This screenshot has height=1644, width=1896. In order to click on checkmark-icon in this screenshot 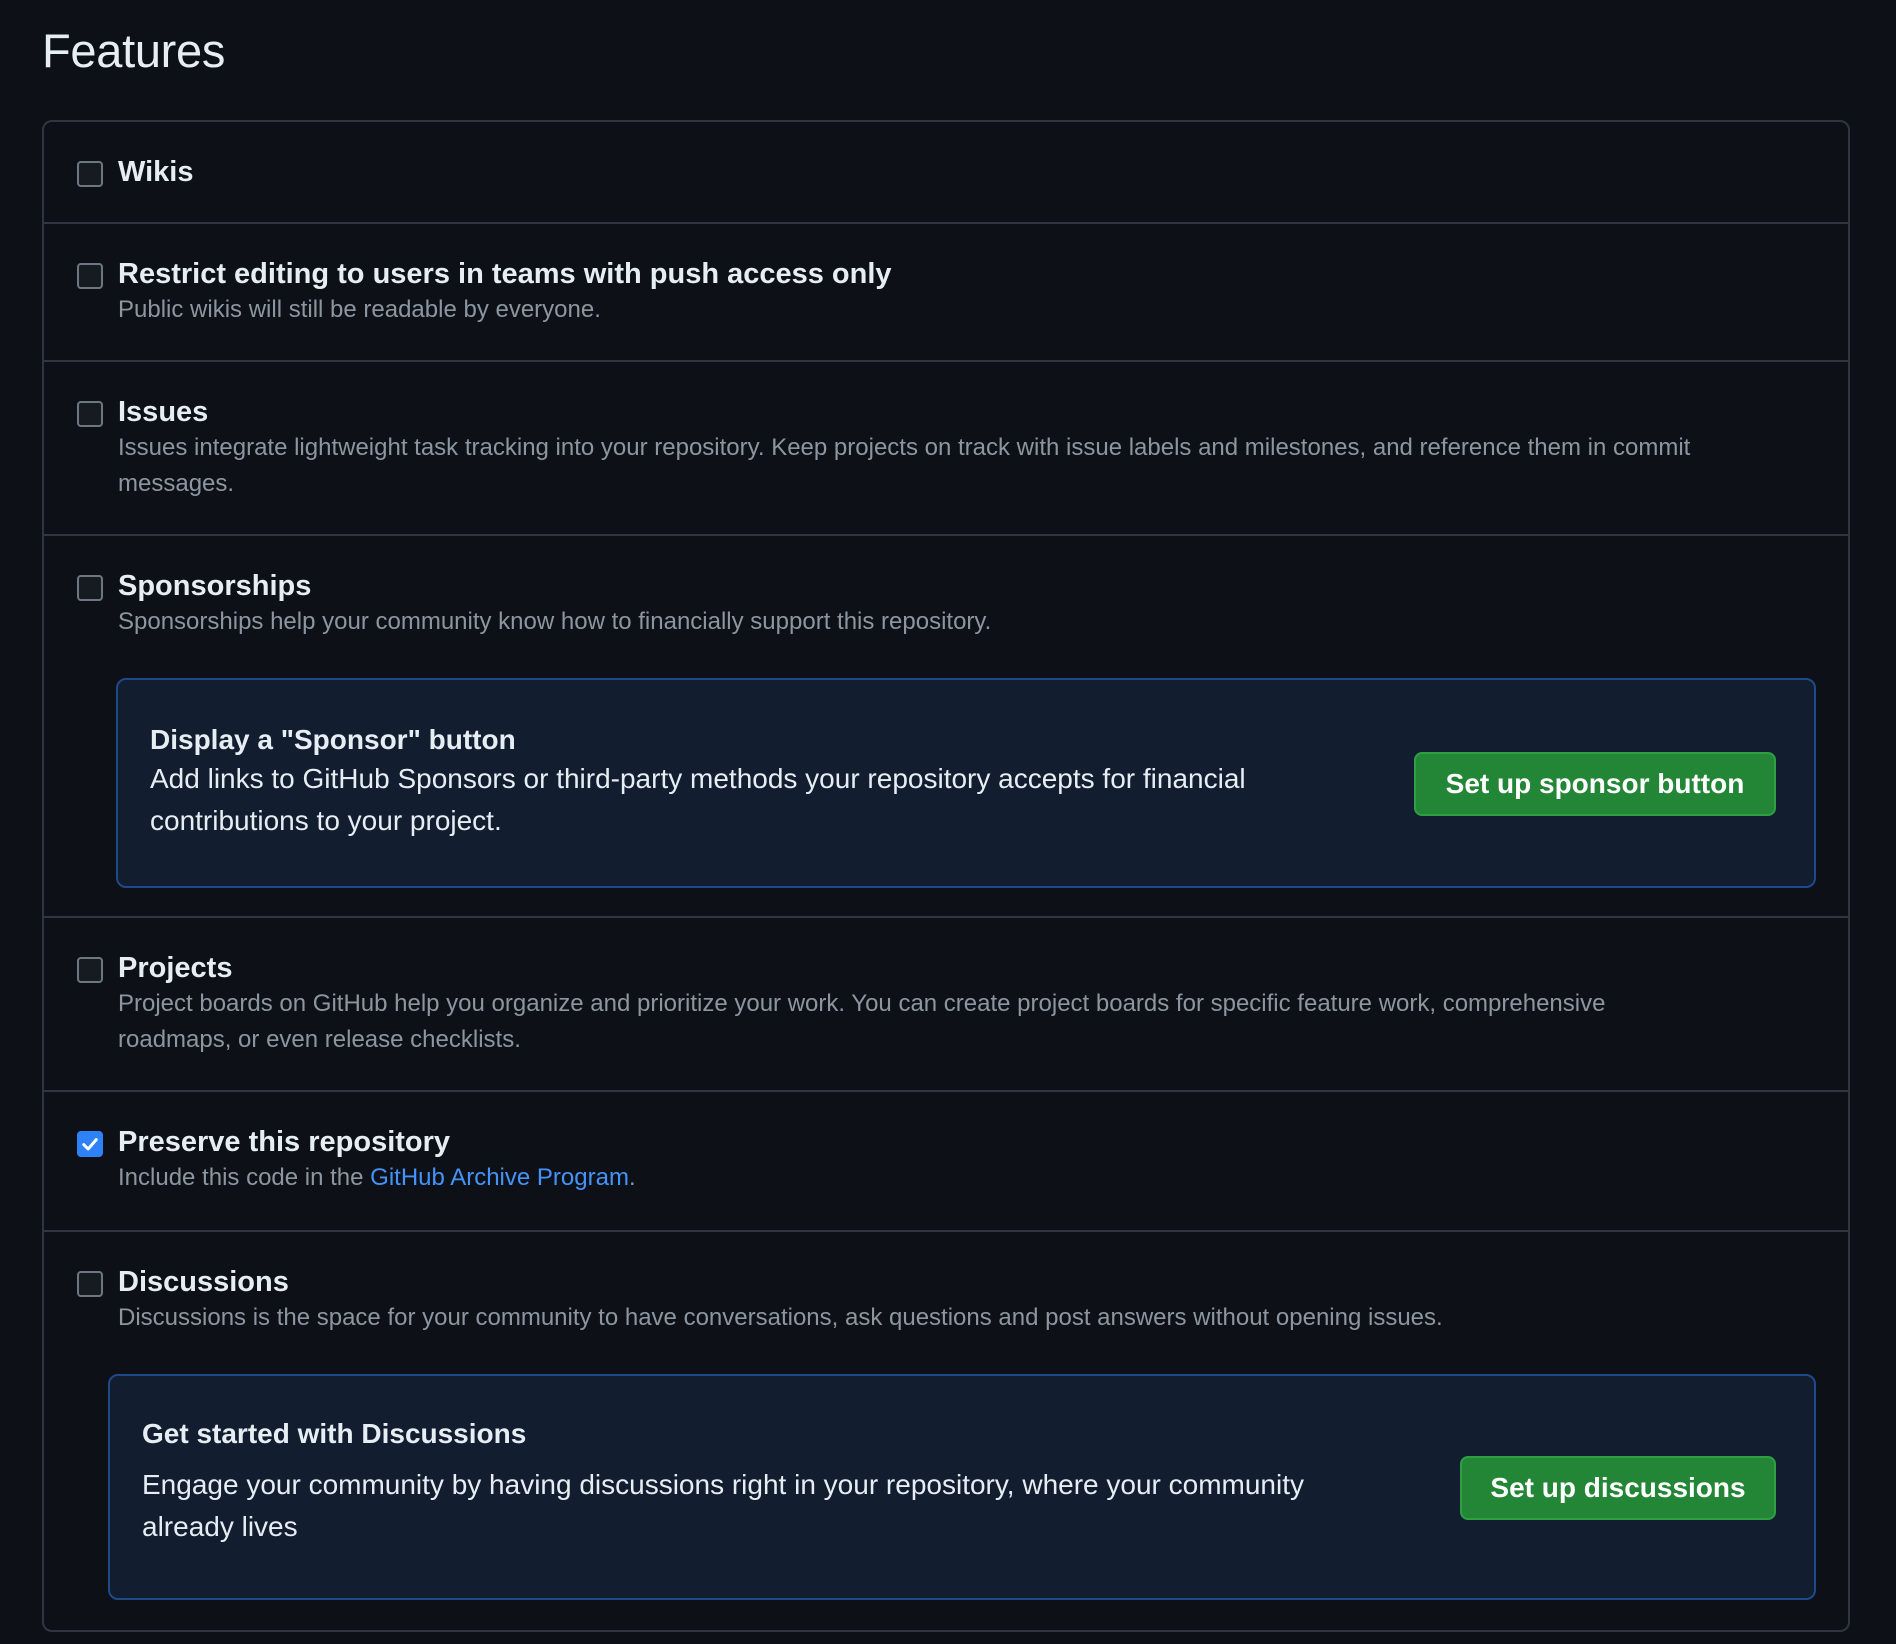, I will do `click(90, 1144)`.